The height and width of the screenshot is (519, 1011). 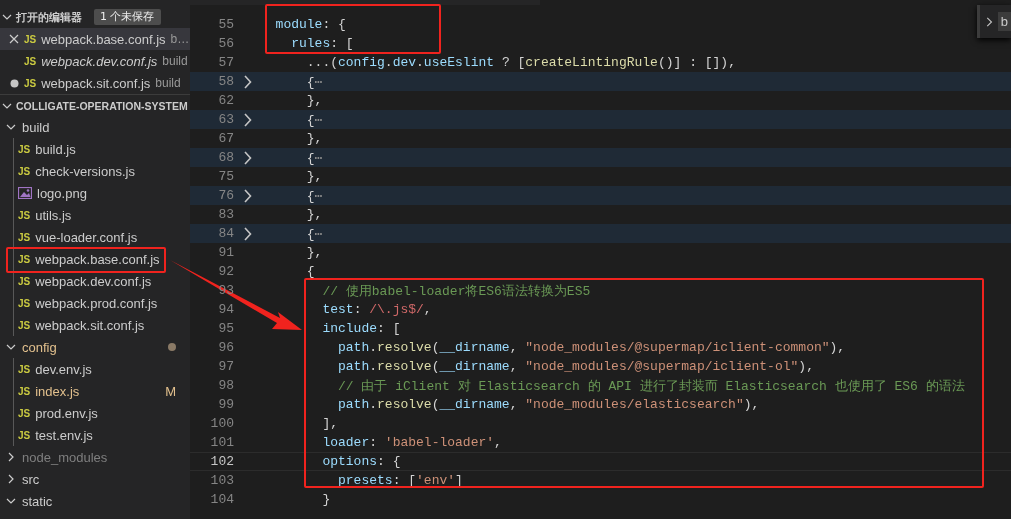 What do you see at coordinates (548, 404) in the screenshot?
I see `code-line: path.resolve(__dirname, "node_modules/elasticsearch"),` at bounding box center [548, 404].